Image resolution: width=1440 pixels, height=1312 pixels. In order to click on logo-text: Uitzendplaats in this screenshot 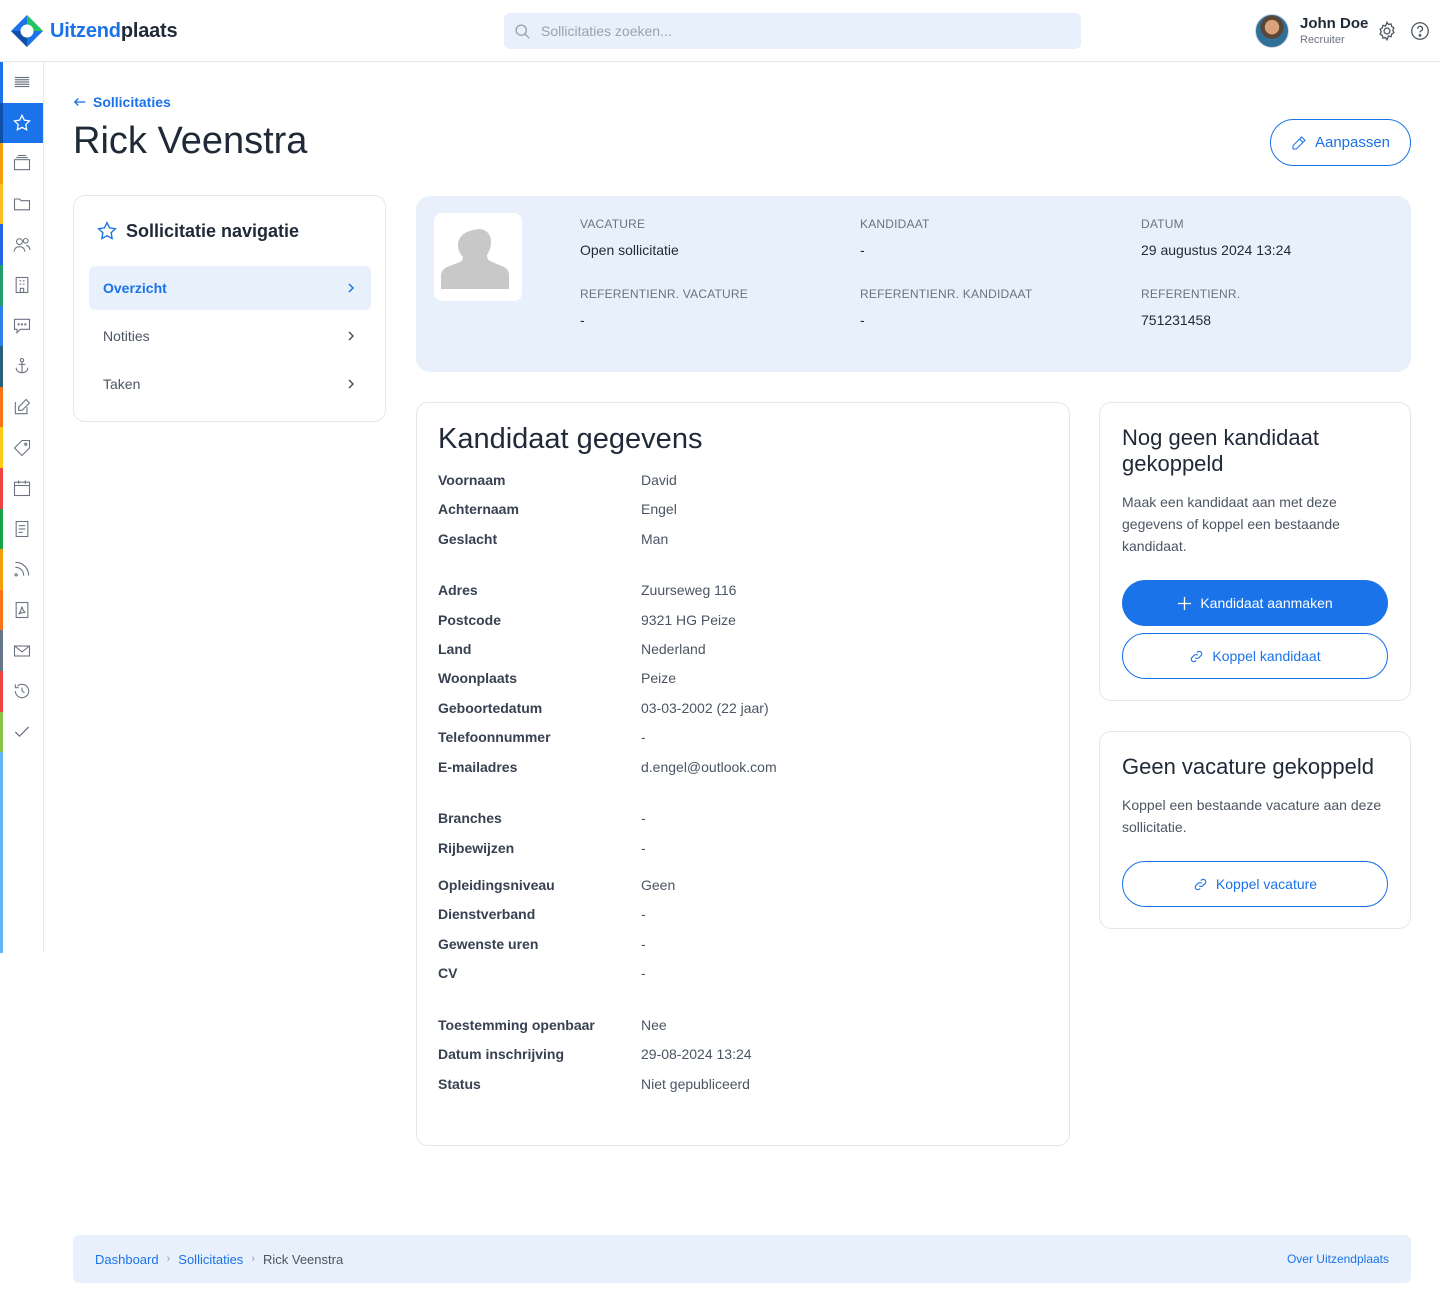, I will do `click(114, 30)`.